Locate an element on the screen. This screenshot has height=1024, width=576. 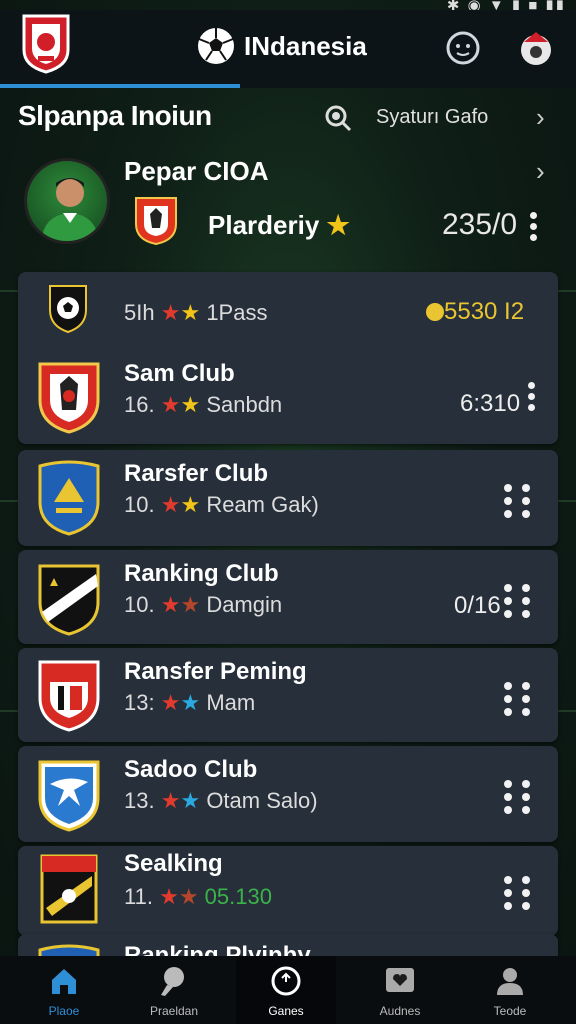
club-name: Ransfer Peming is located at coordinates (215, 671).